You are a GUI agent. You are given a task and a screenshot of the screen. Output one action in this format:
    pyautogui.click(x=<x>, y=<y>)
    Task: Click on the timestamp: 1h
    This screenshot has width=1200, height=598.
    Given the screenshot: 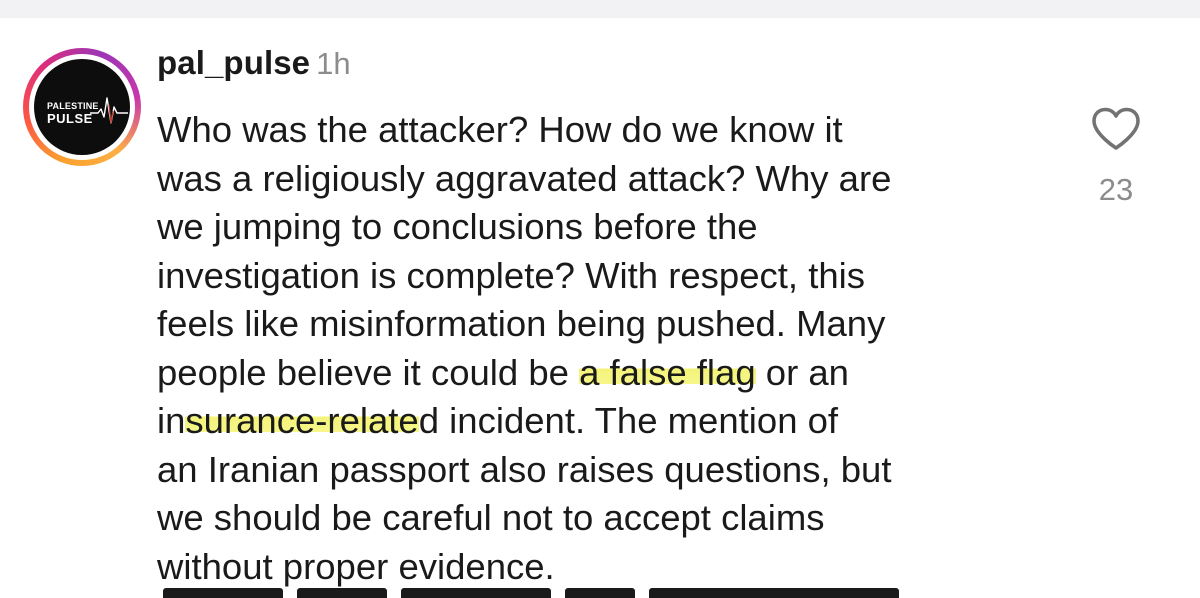 What is the action you would take?
    pyautogui.click(x=333, y=63)
    